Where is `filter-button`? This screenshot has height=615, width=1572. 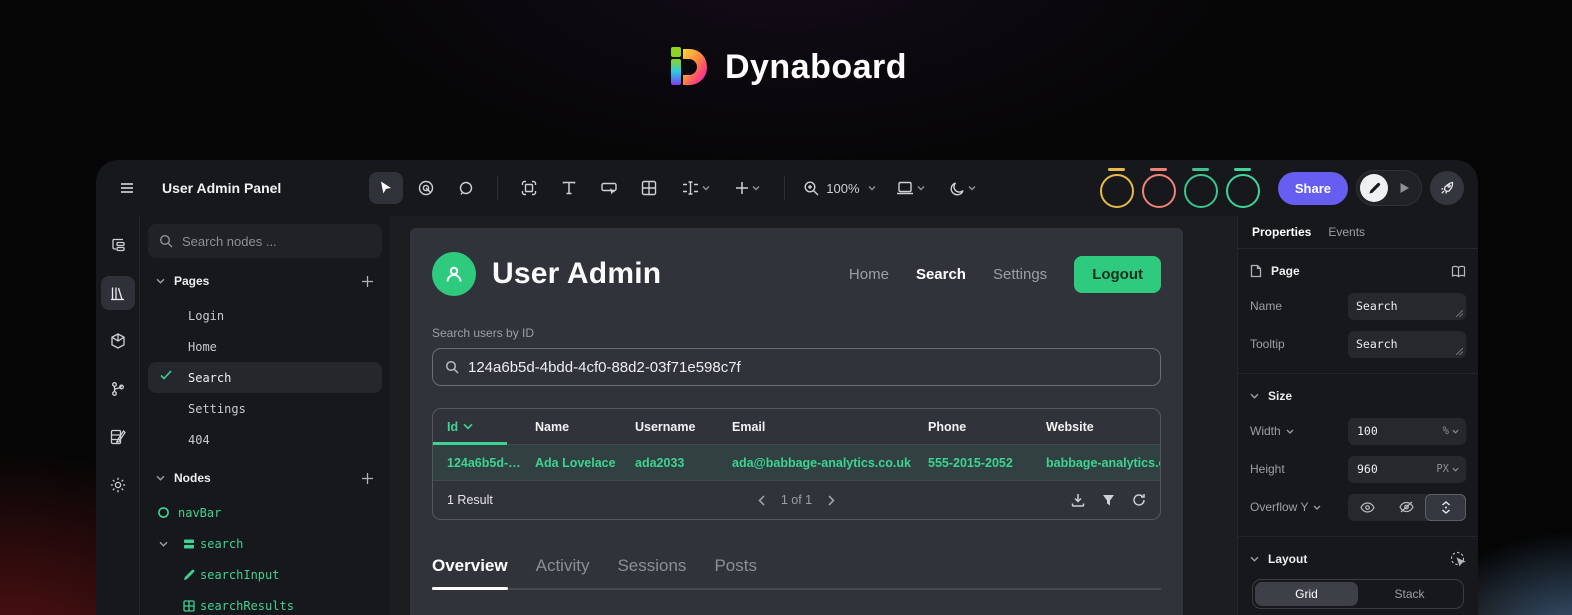
filter-button is located at coordinates (1108, 500).